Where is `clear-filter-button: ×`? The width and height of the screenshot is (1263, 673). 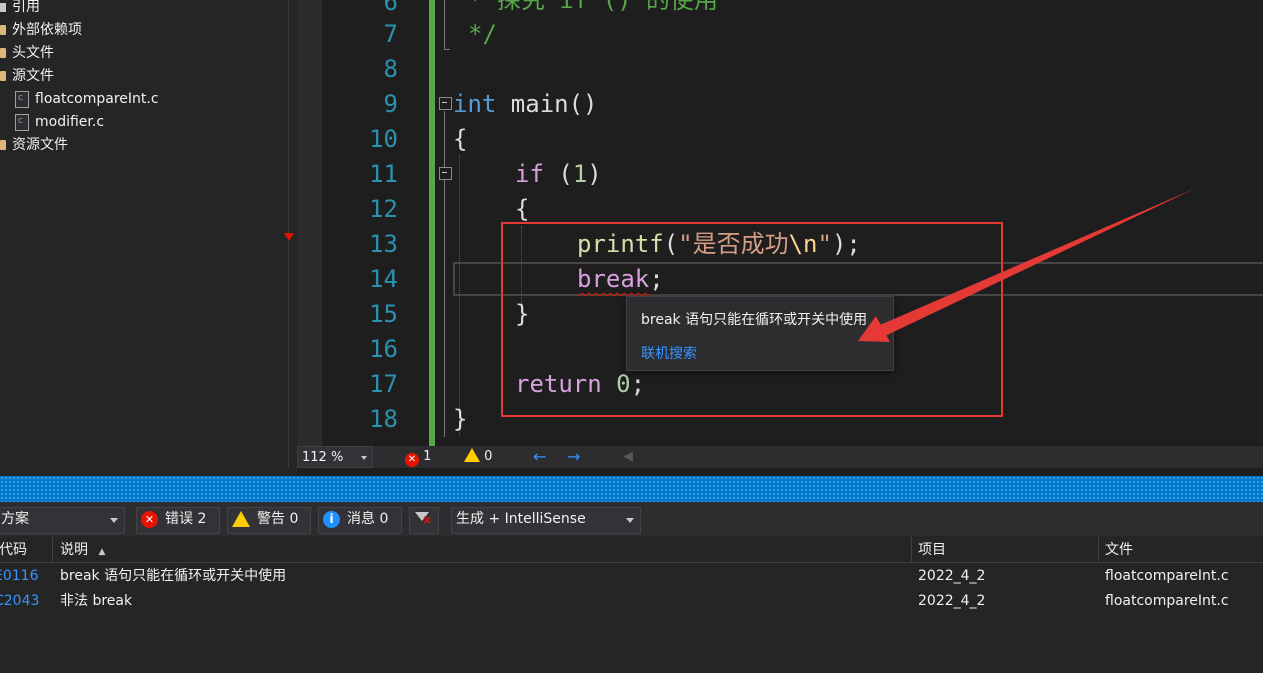 clear-filter-button: × is located at coordinates (424, 520).